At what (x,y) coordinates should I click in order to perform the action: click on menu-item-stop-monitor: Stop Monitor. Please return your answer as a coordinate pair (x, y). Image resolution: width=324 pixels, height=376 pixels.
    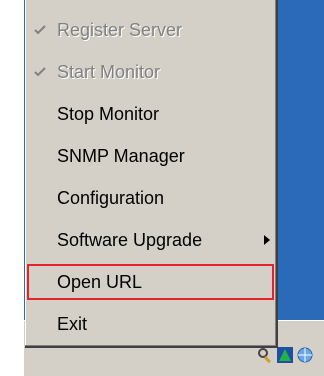
    Looking at the image, I should click on (150, 114).